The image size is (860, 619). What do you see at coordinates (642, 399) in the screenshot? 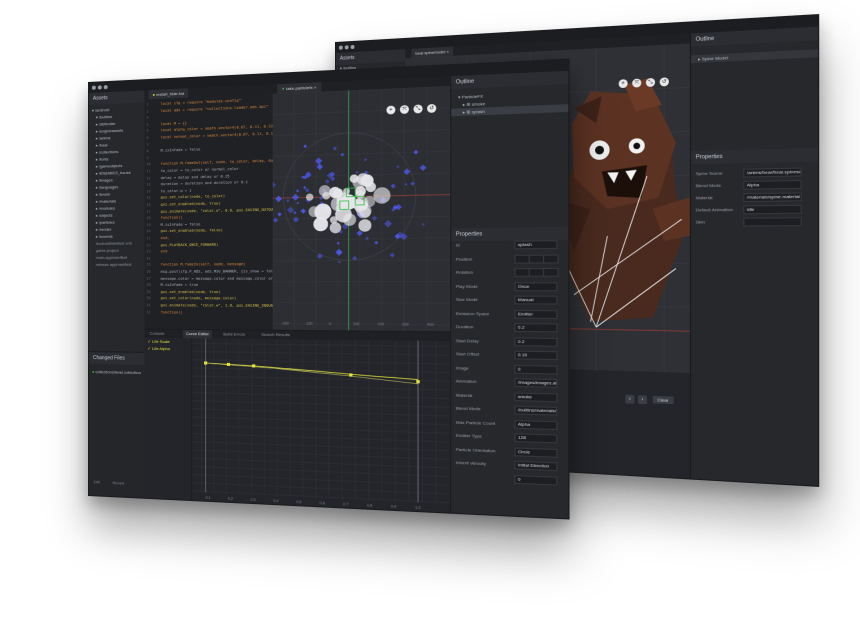
I see `next-button: ›` at bounding box center [642, 399].